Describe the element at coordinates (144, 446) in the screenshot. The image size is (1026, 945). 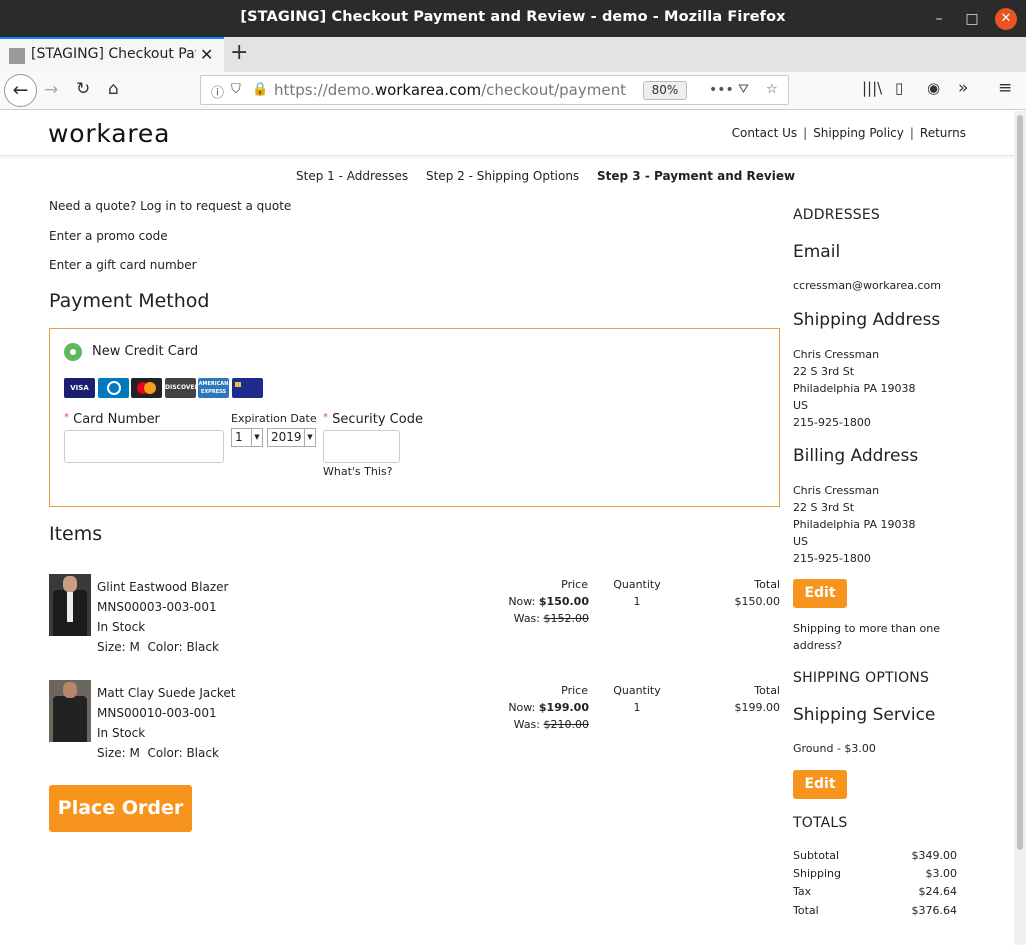
I see `card-number-input` at that location.